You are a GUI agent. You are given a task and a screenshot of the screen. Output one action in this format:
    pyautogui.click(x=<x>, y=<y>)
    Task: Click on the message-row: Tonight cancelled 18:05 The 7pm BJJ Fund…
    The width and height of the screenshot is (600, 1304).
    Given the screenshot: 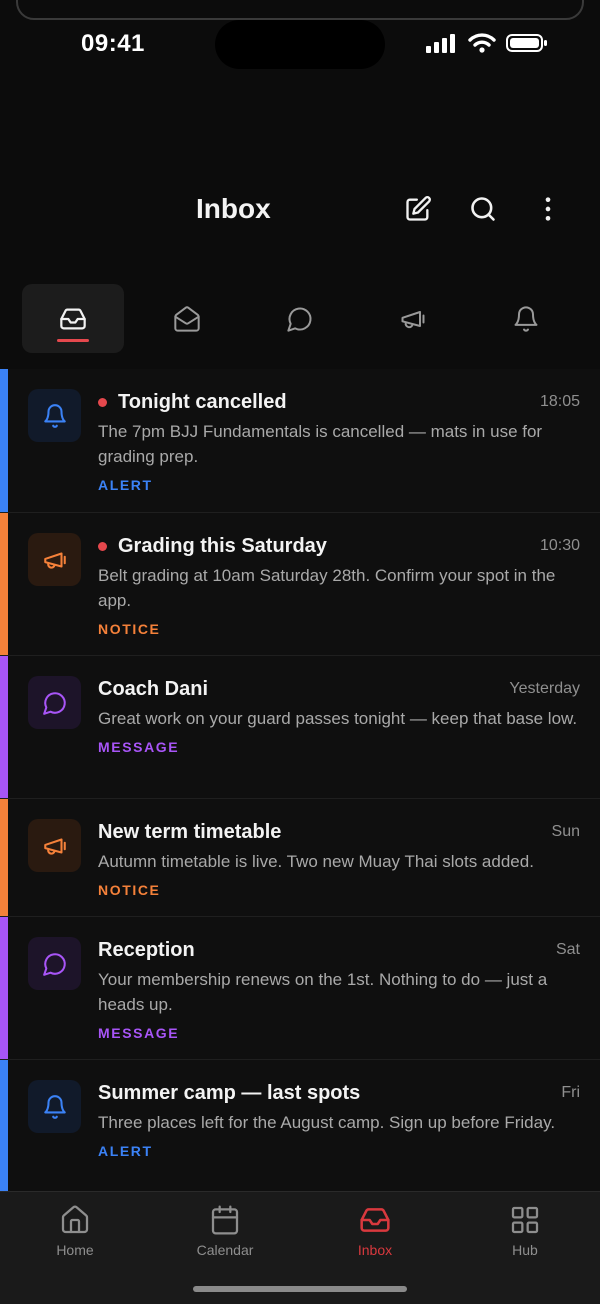 What is the action you would take?
    pyautogui.click(x=300, y=441)
    